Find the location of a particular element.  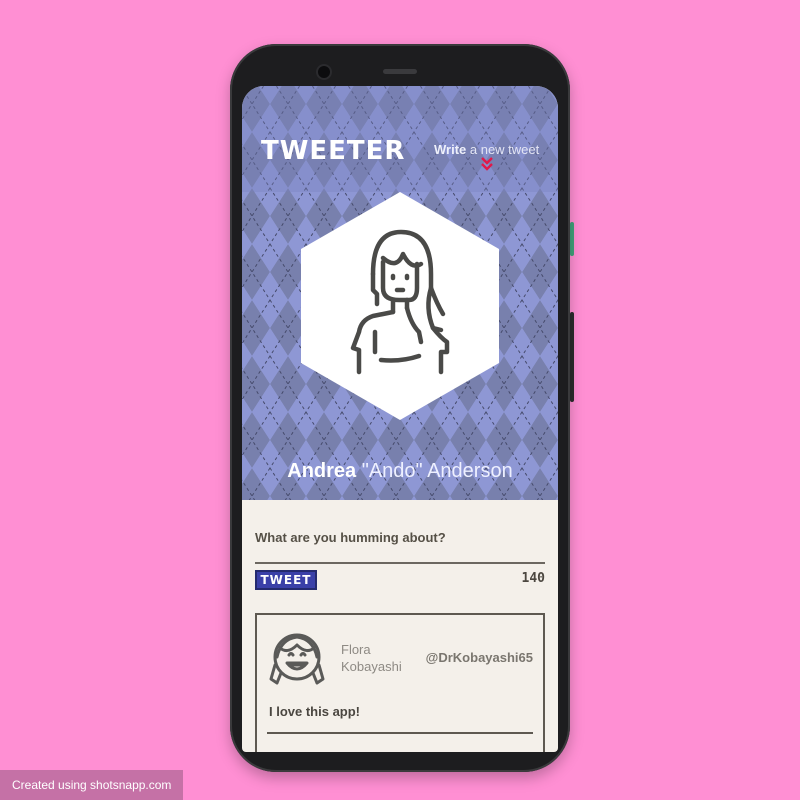

write-new-tweet-link: Write a new tweet is located at coordinates (486, 149).